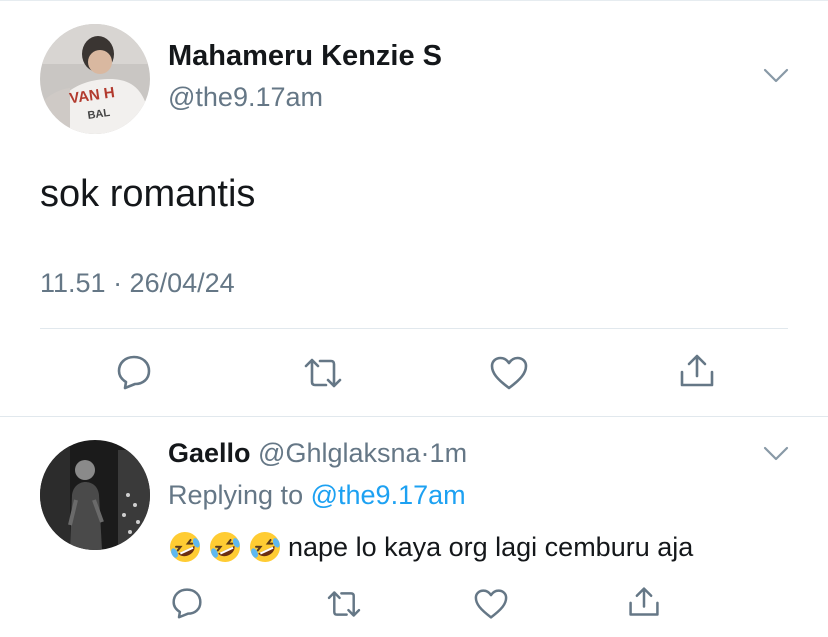  What do you see at coordinates (414, 328) in the screenshot?
I see `divider` at bounding box center [414, 328].